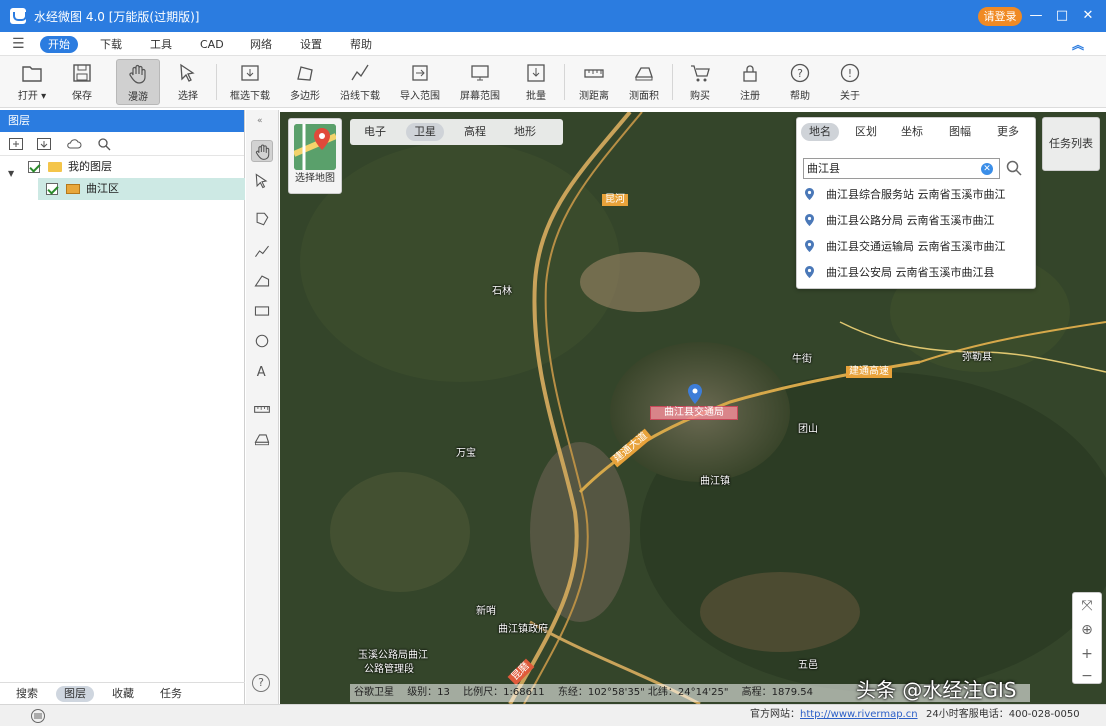 The height and width of the screenshot is (726, 1106). Describe the element at coordinates (262, 251) in the screenshot. I see `draw-line-tool` at that location.